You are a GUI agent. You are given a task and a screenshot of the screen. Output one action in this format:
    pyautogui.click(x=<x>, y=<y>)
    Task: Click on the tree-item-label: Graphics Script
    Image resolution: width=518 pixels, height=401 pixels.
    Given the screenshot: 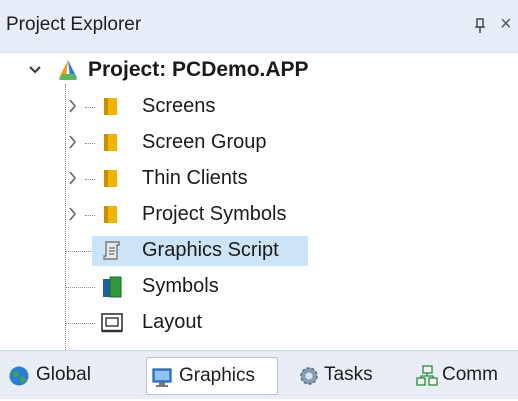 What is the action you would take?
    pyautogui.click(x=210, y=250)
    